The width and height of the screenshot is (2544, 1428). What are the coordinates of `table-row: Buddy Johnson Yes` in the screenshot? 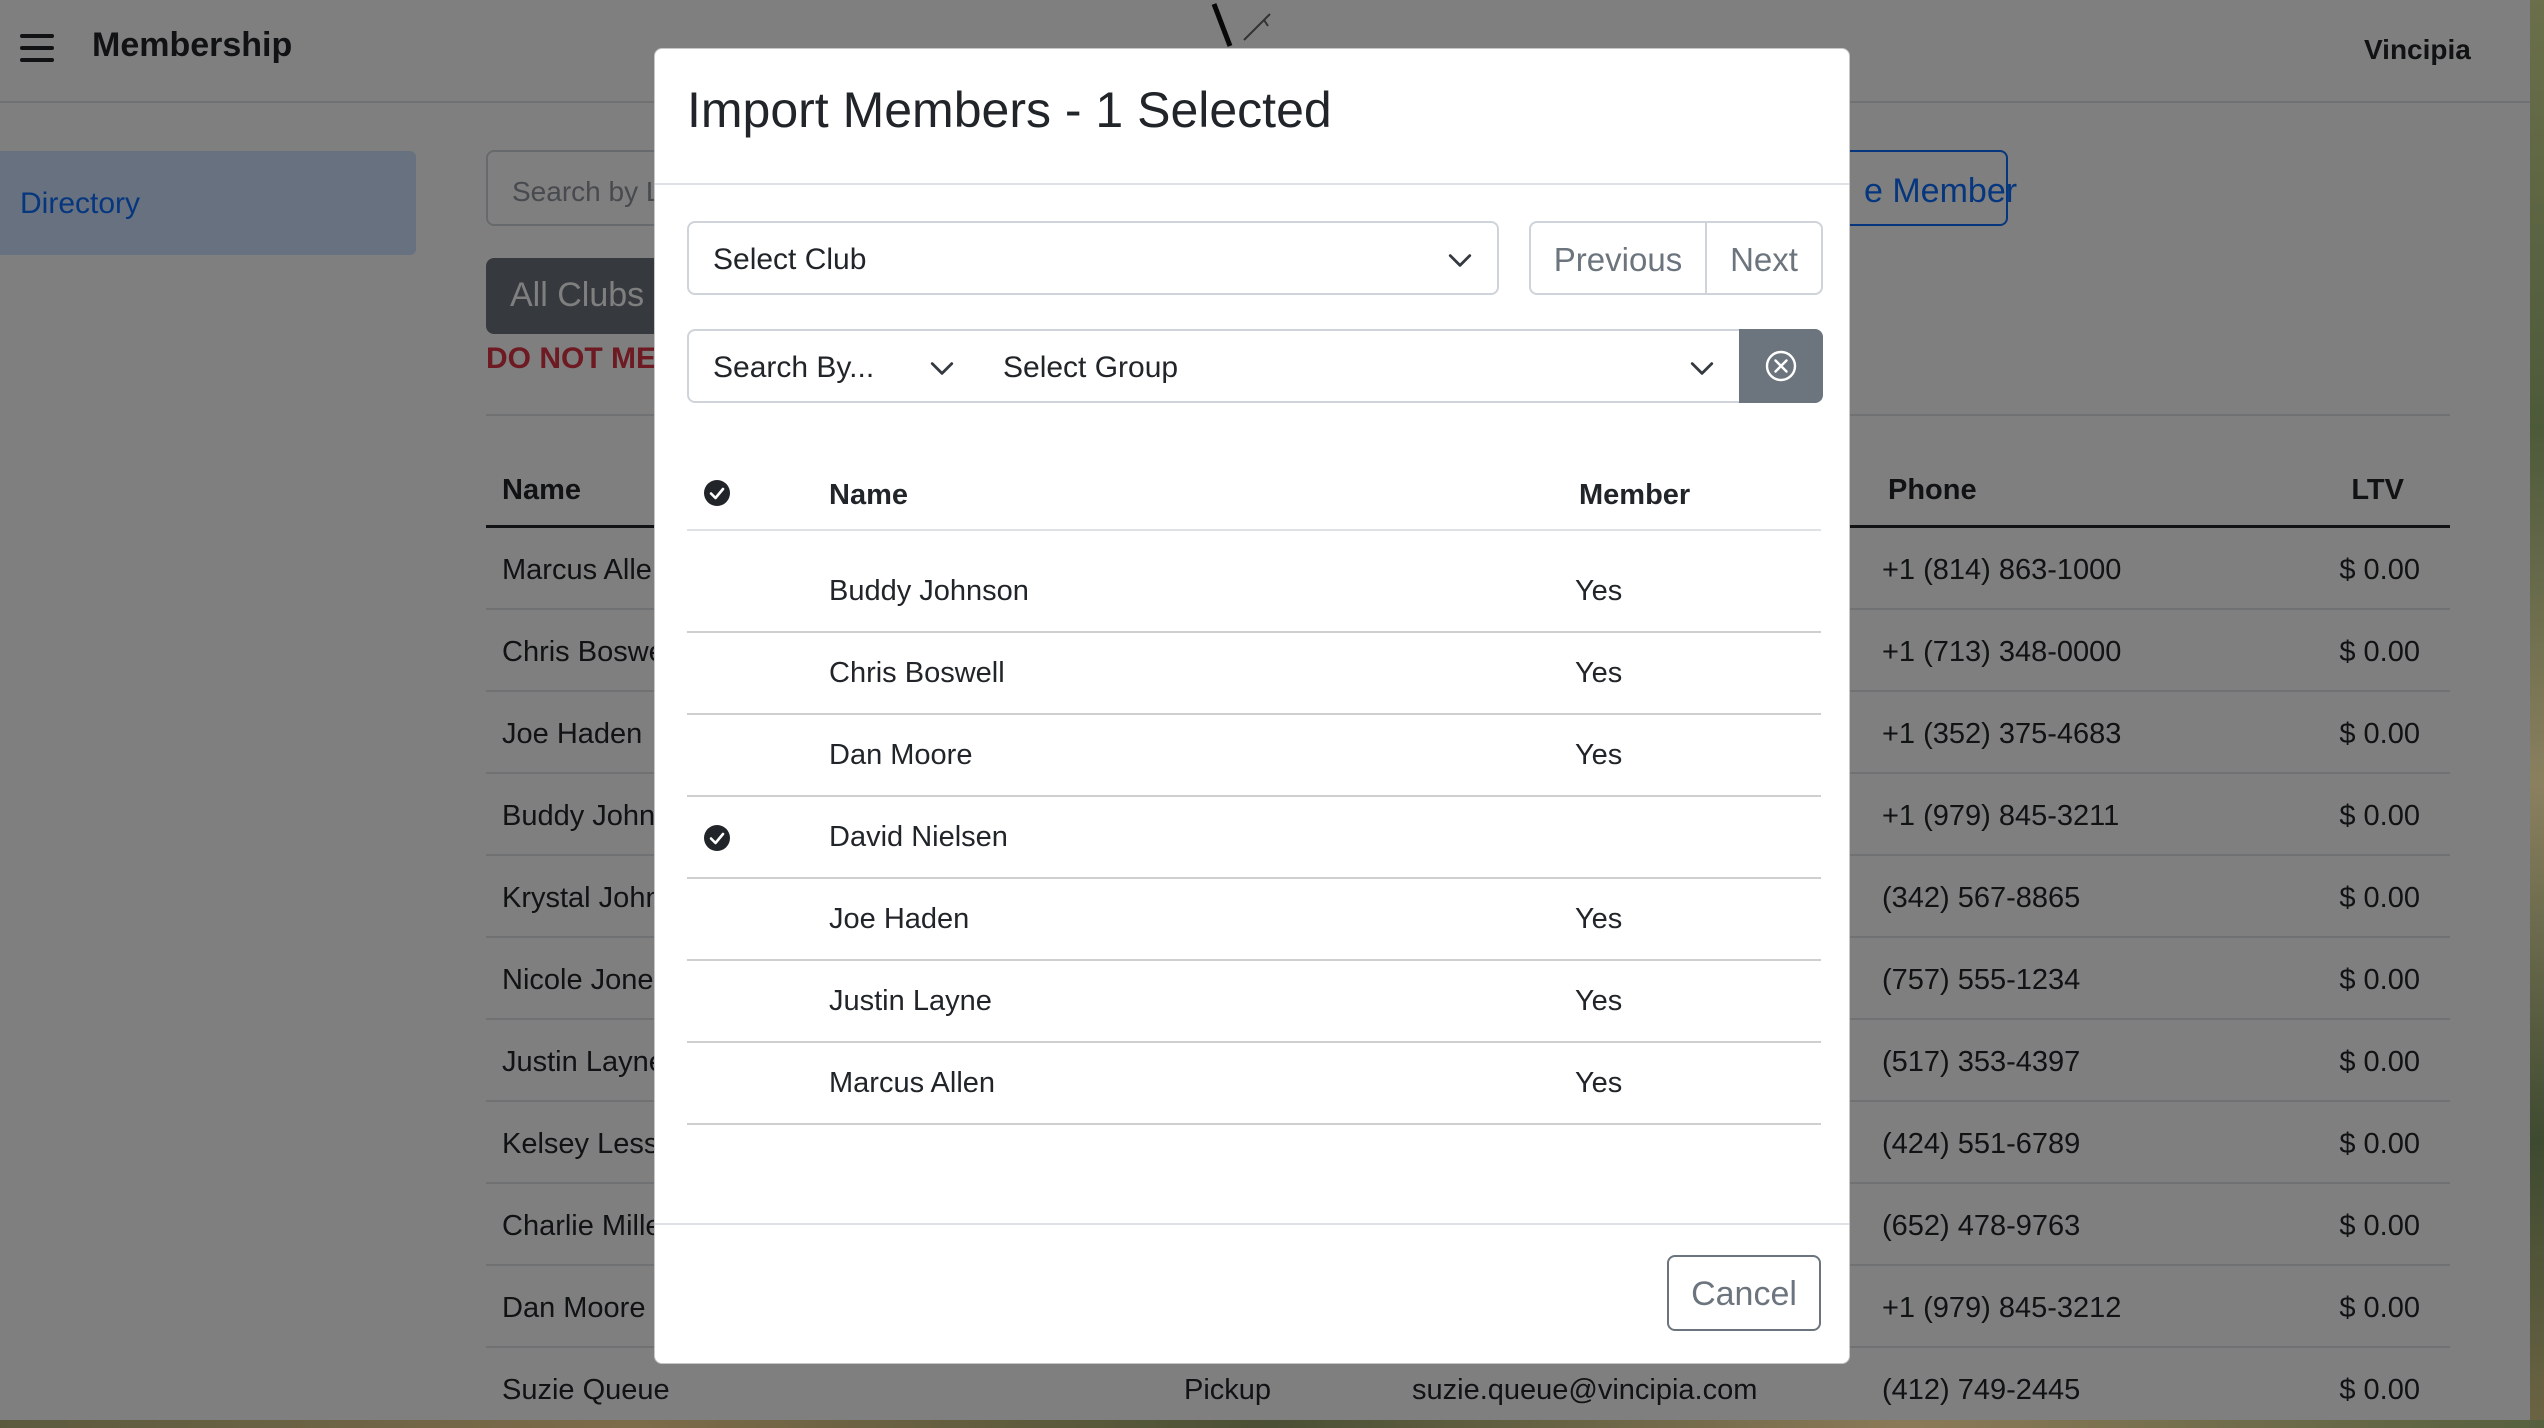 It's located at (1254, 592).